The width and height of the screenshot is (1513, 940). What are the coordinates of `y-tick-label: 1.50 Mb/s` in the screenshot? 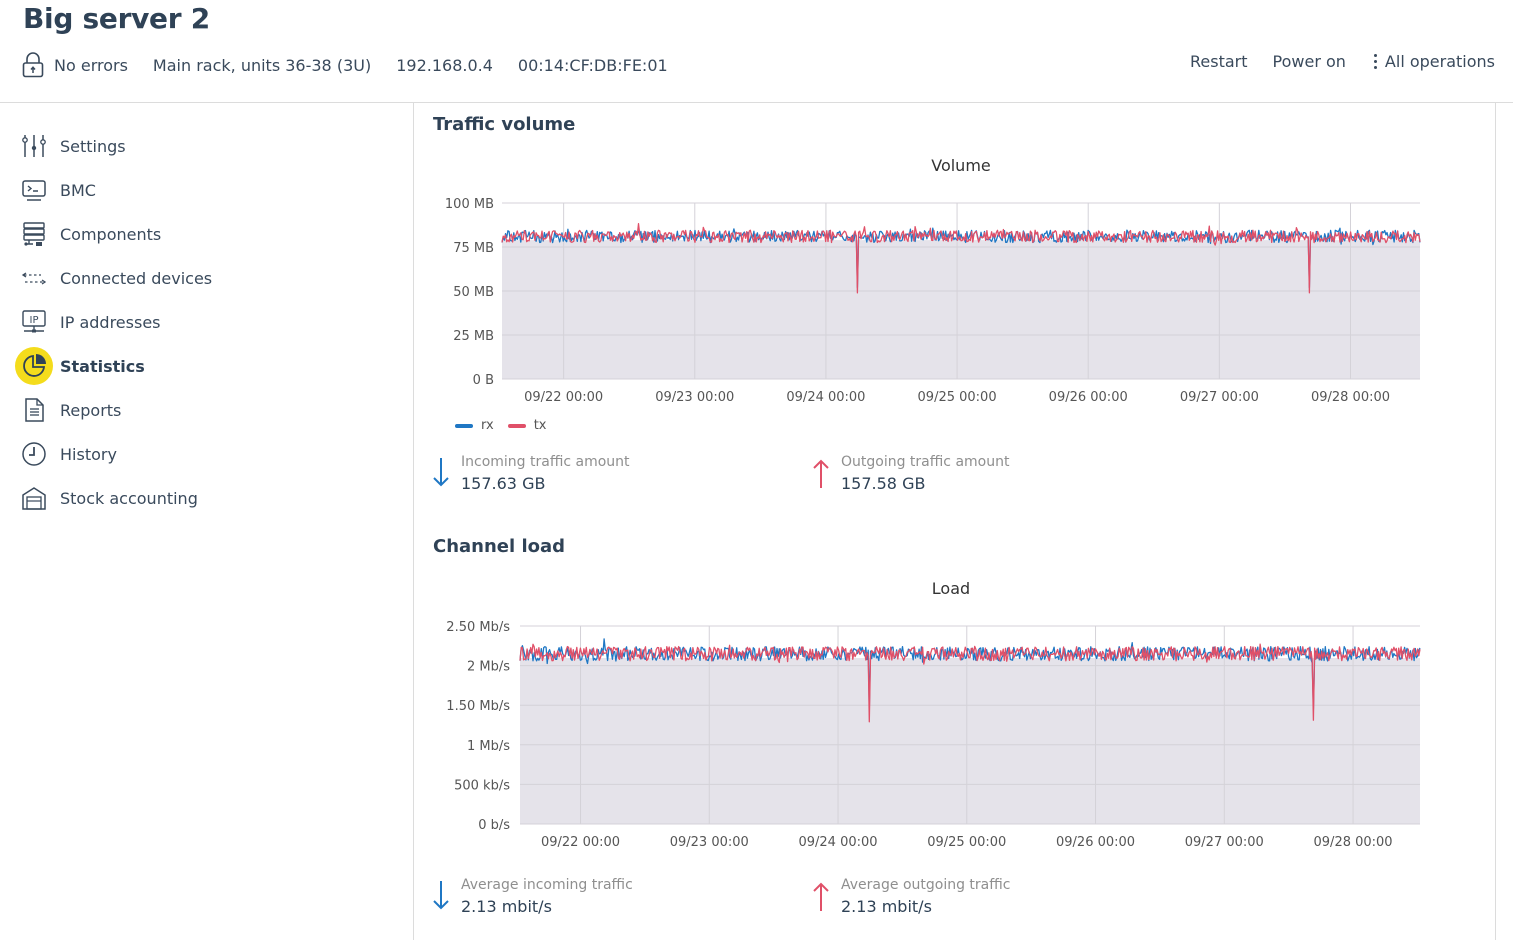 It's located at (478, 706).